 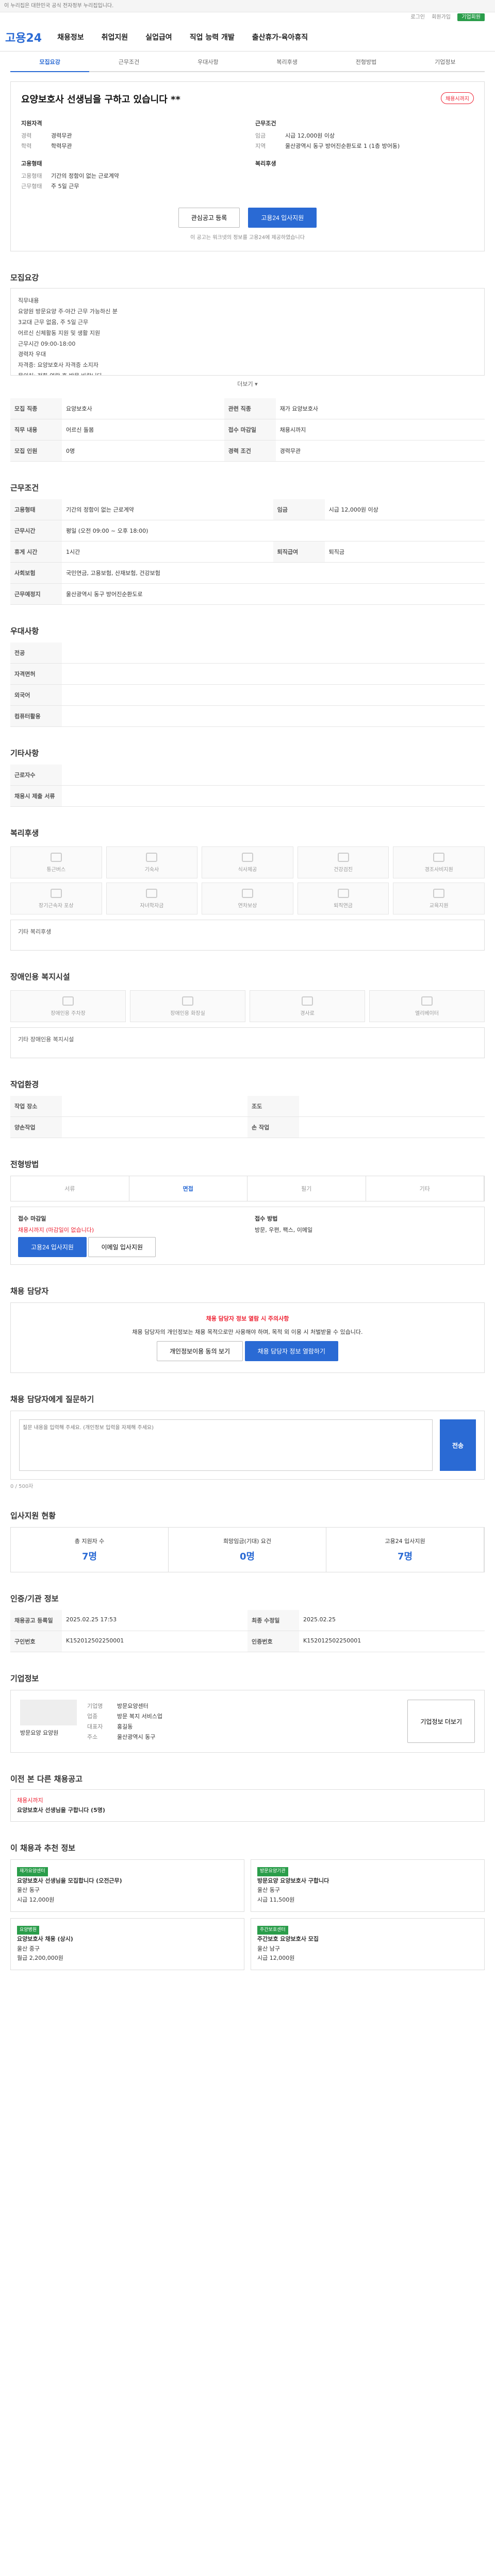 What do you see at coordinates (24, 631) in the screenshot?
I see `preference-heading: 우대사항` at bounding box center [24, 631].